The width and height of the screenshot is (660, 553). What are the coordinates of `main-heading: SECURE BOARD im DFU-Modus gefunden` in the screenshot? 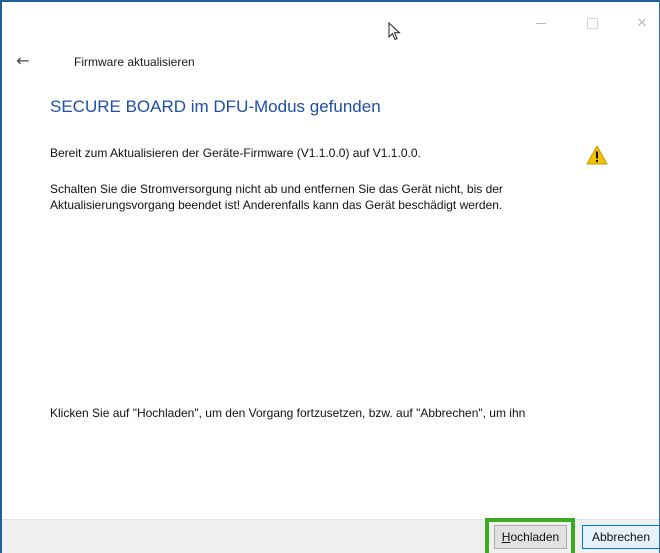 It's located at (215, 106).